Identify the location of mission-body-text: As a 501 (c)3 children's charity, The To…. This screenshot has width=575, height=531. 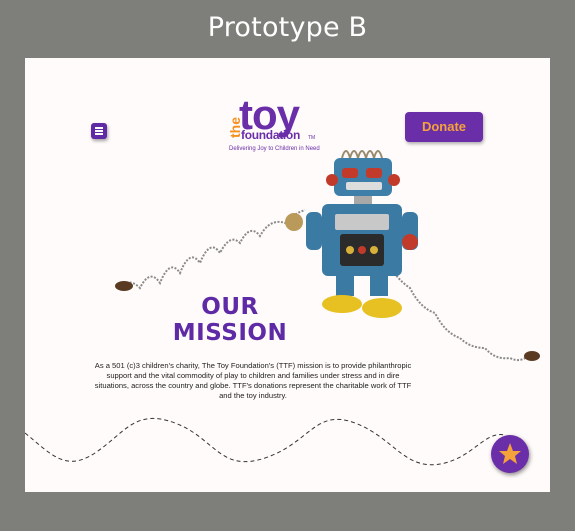
(253, 380).